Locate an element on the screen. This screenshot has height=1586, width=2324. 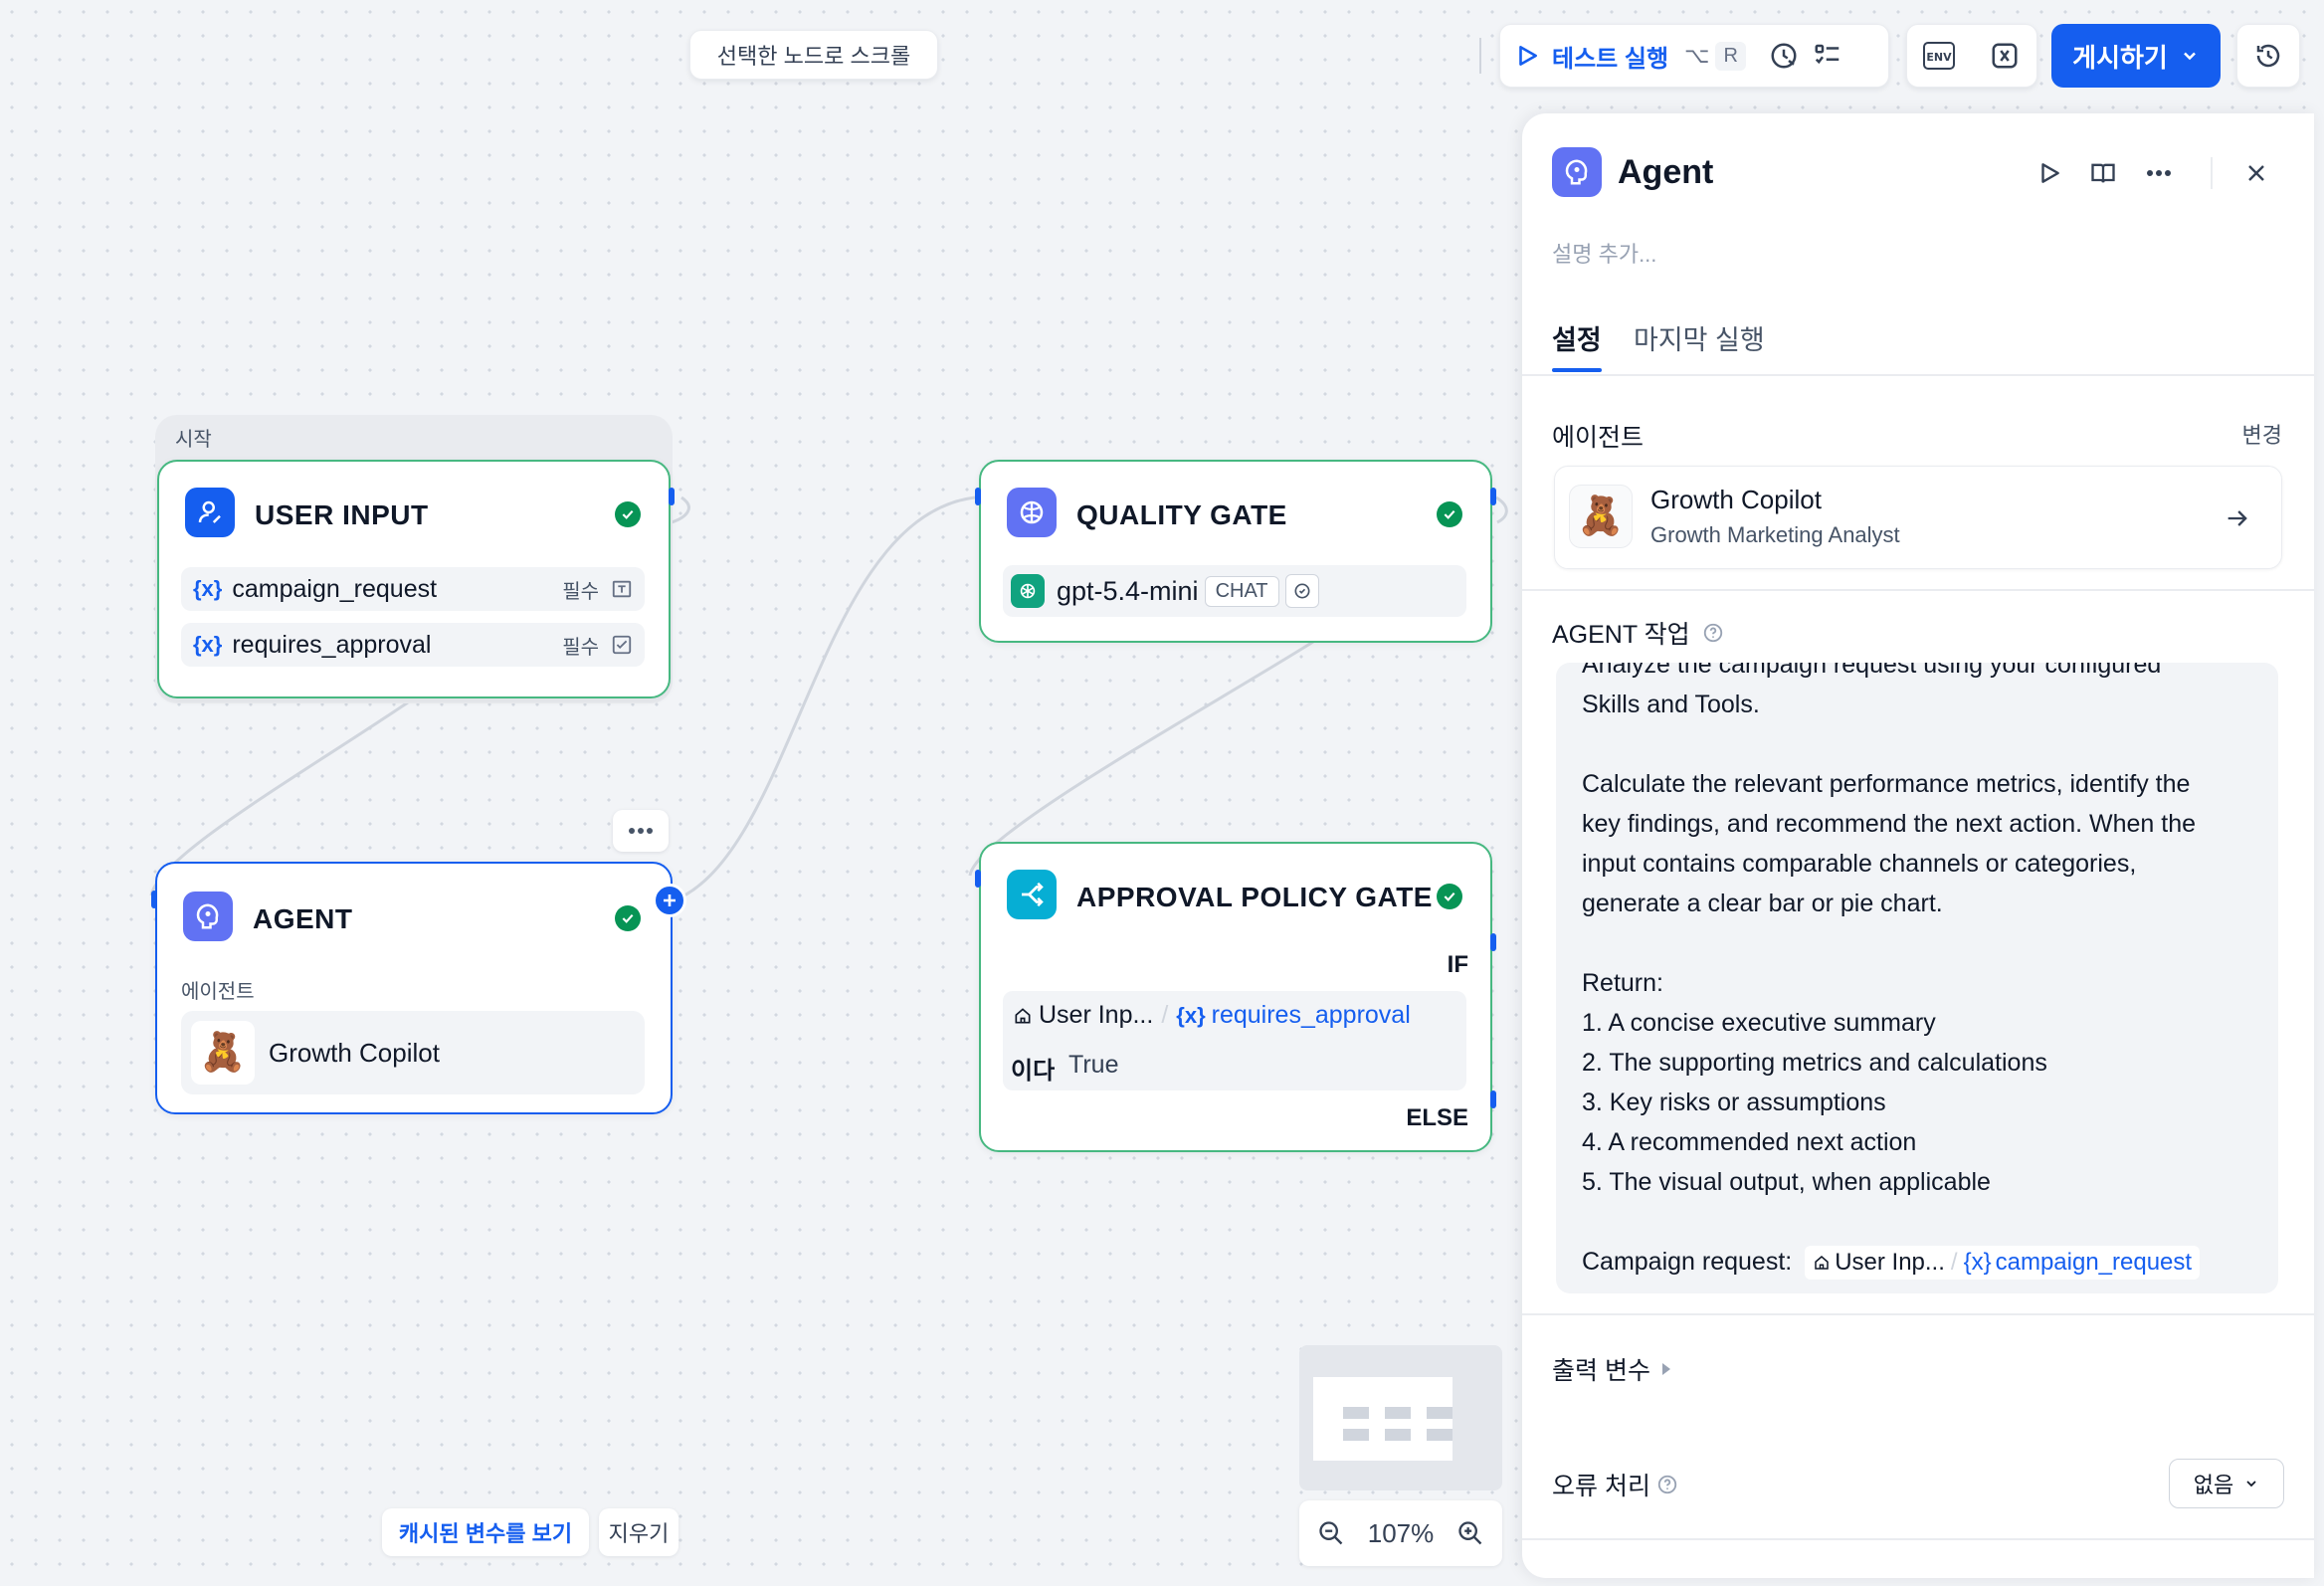
publish-label: 게시하기 is located at coordinates (2120, 57).